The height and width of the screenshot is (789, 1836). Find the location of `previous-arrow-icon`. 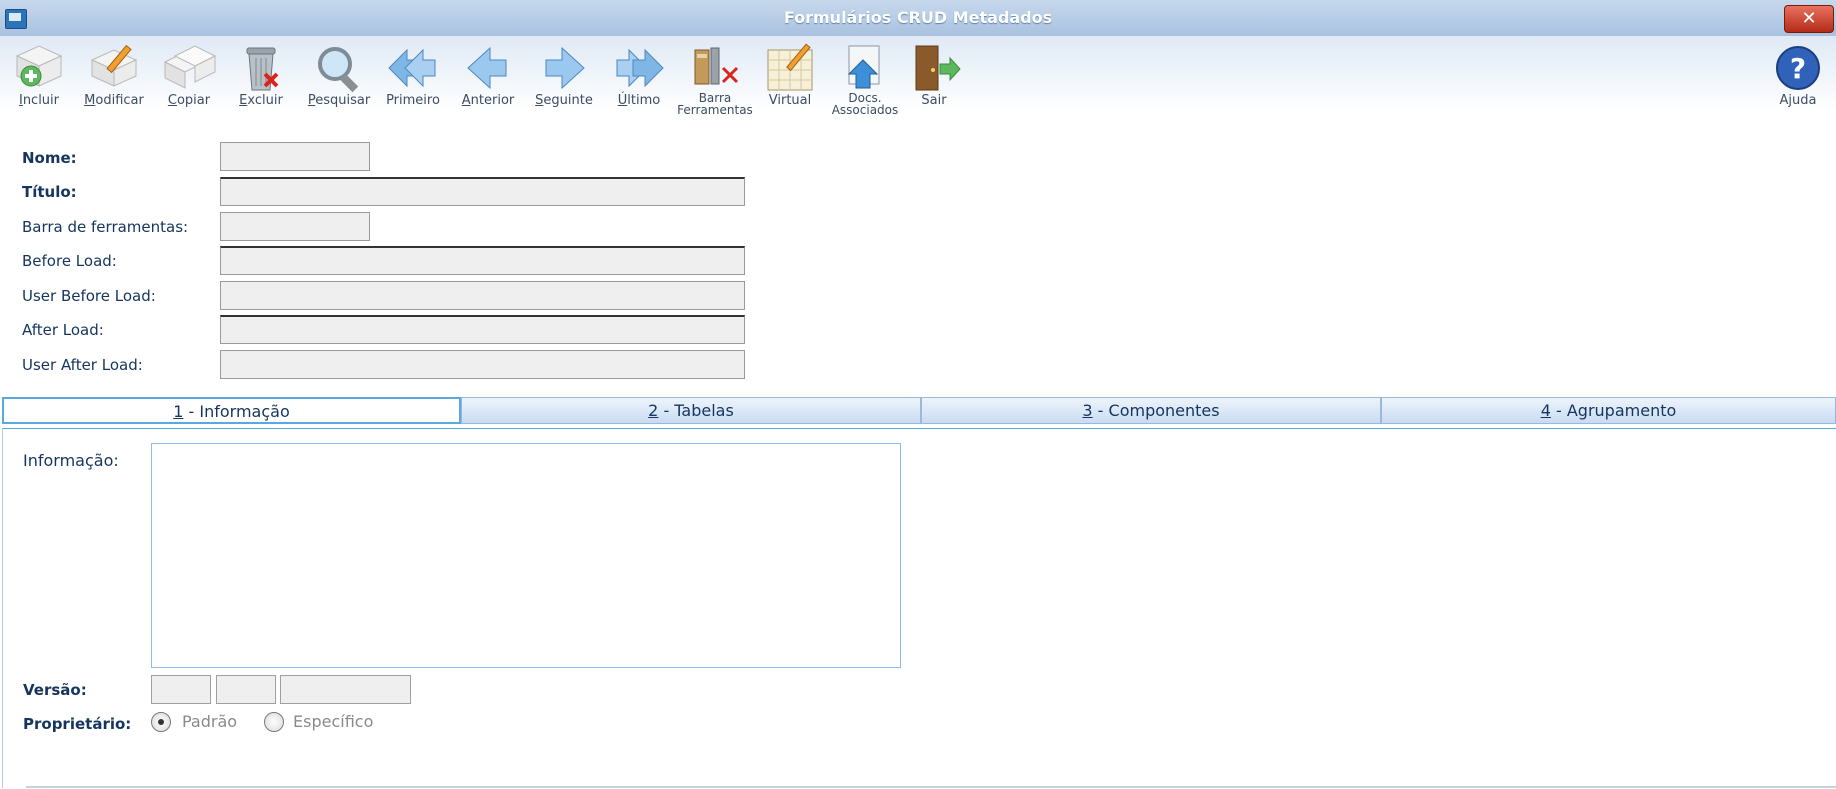

previous-arrow-icon is located at coordinates (487, 68).